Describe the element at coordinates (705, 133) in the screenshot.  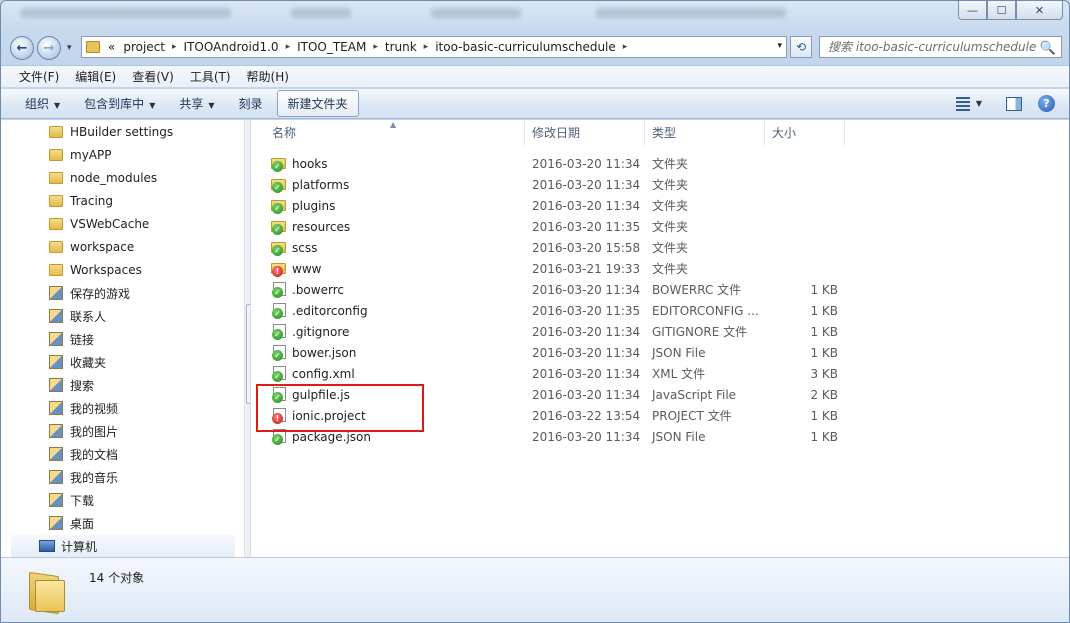
I see `column-header-type: 类型` at that location.